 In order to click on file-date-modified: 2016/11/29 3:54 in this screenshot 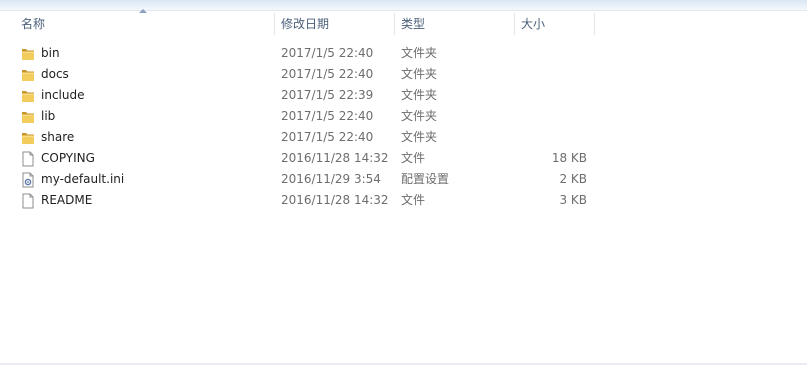, I will do `click(331, 179)`.